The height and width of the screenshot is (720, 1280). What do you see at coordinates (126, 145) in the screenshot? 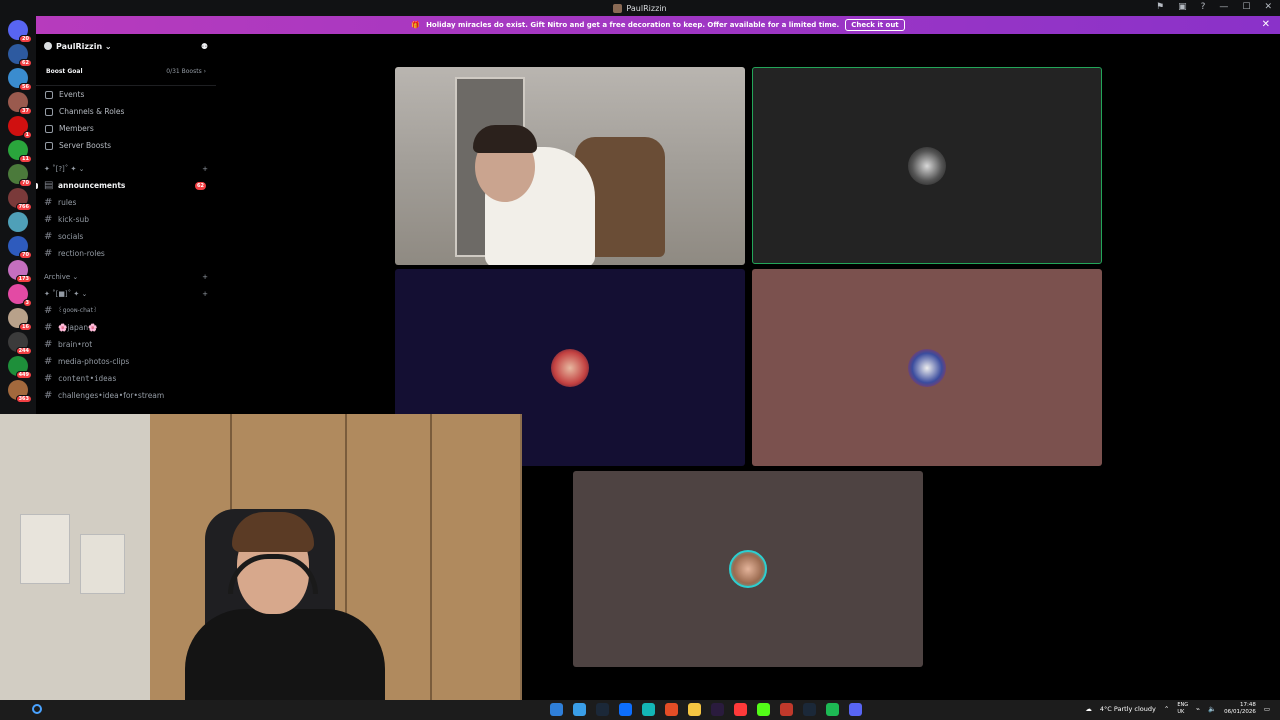
I see `menu-server-boosts: Server Boosts` at bounding box center [126, 145].